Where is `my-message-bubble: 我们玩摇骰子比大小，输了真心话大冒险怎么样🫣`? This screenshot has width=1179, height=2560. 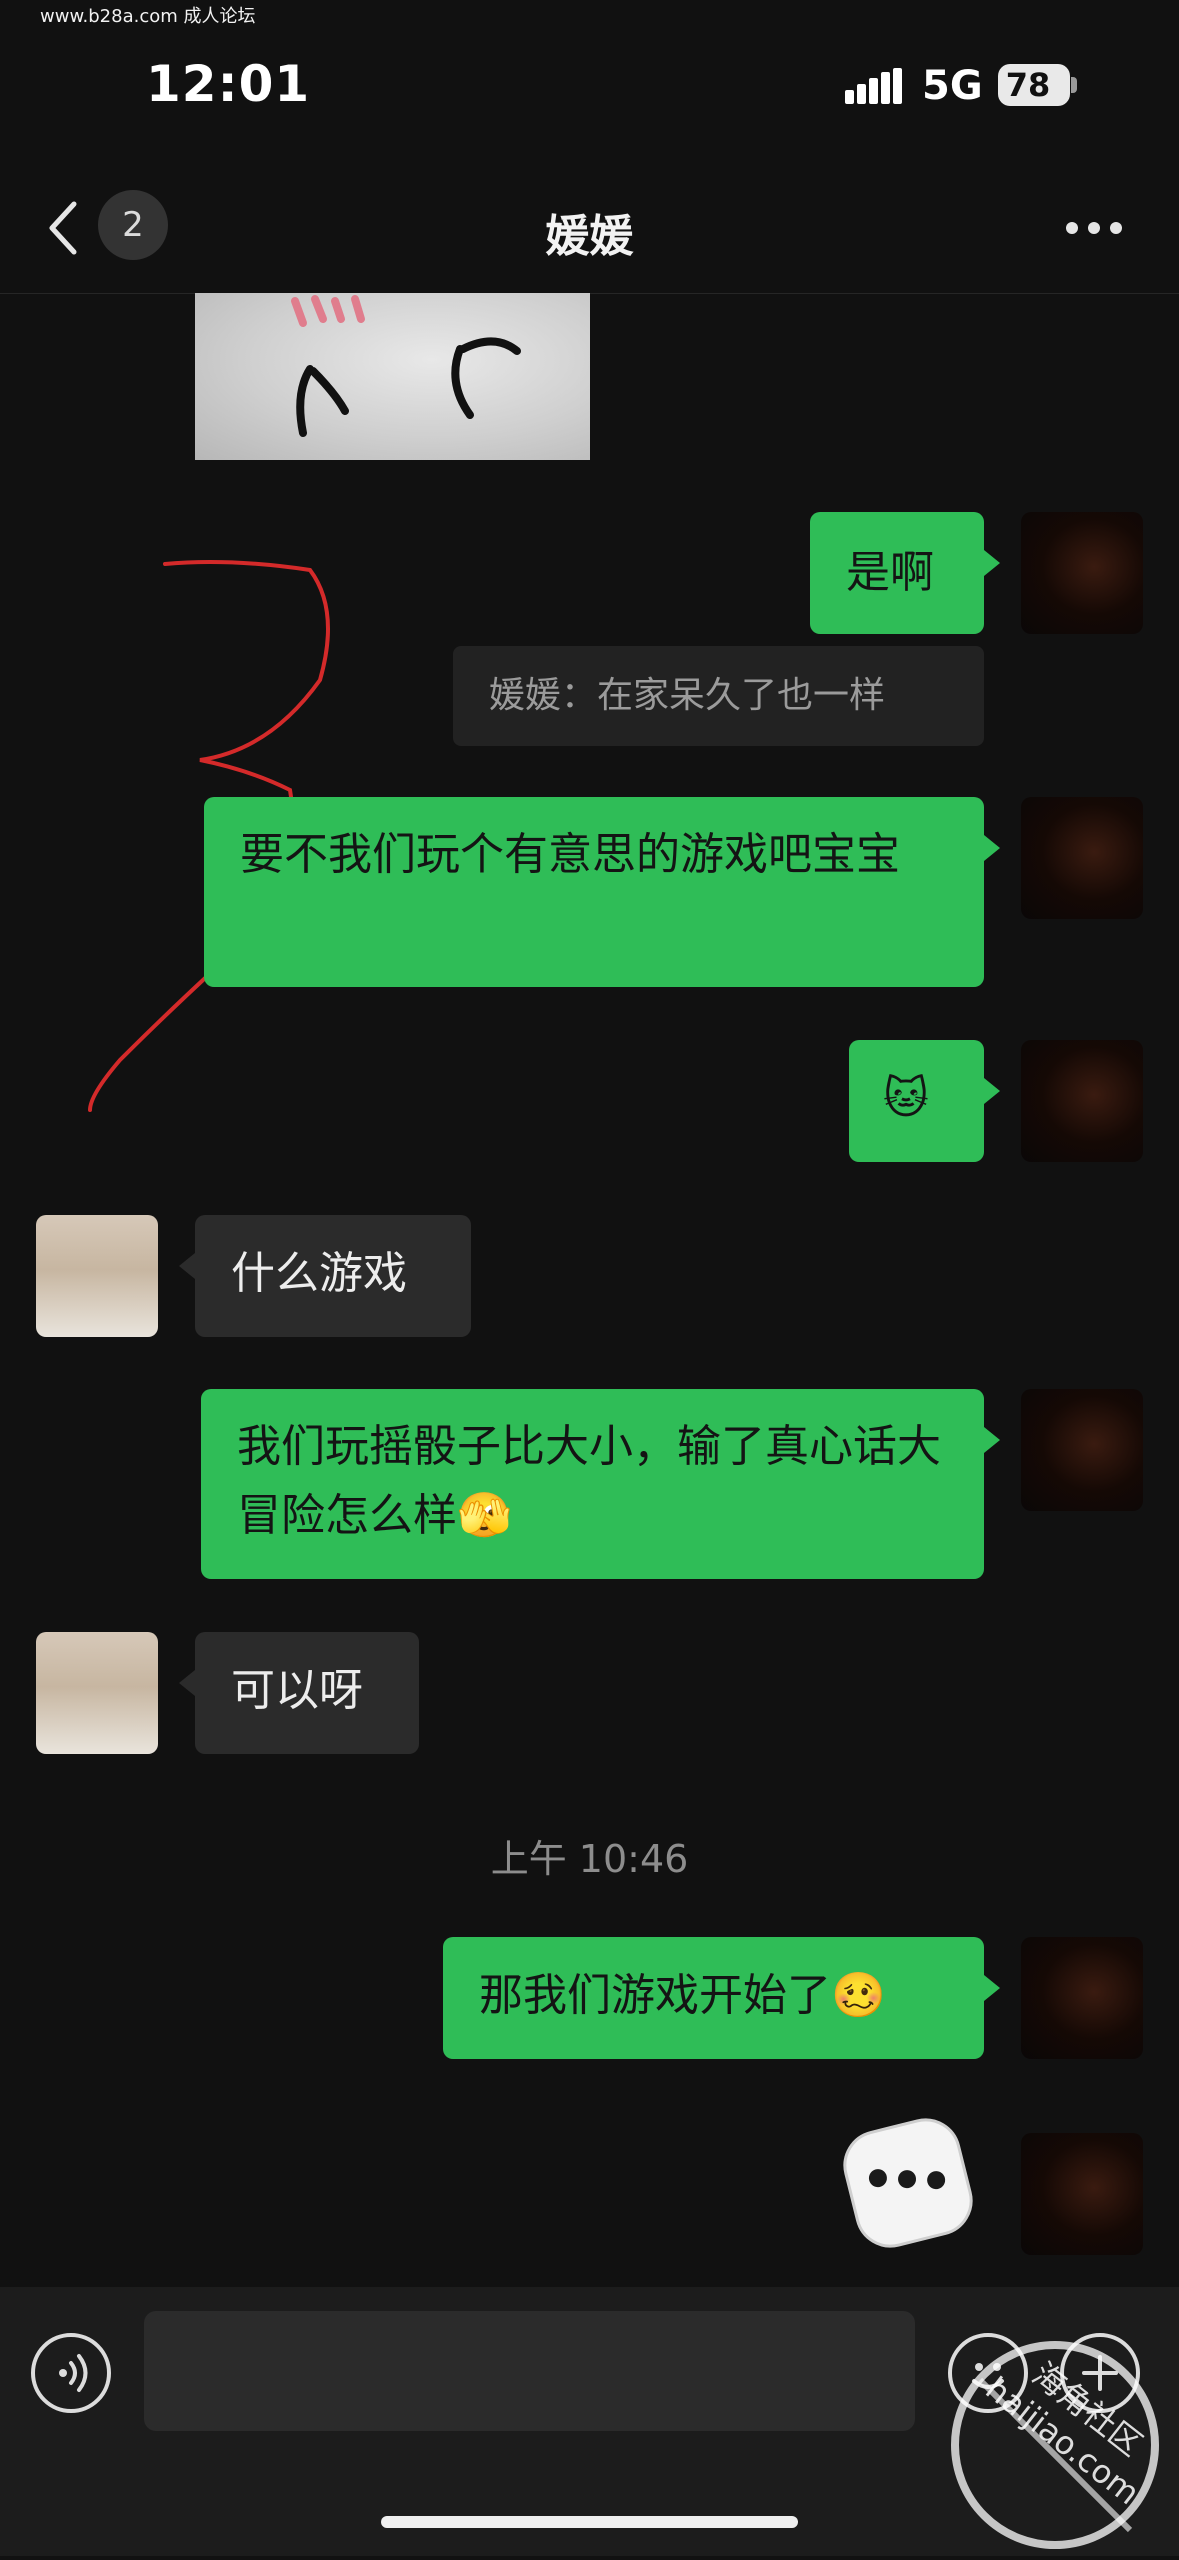
my-message-bubble: 我们玩摇骰子比大小，输了真心话大冒险怎么样🫣 is located at coordinates (600, 1484).